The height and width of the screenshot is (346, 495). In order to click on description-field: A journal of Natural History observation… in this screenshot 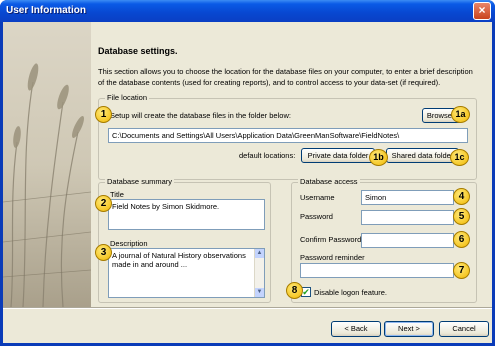, I will do `click(186, 273)`.